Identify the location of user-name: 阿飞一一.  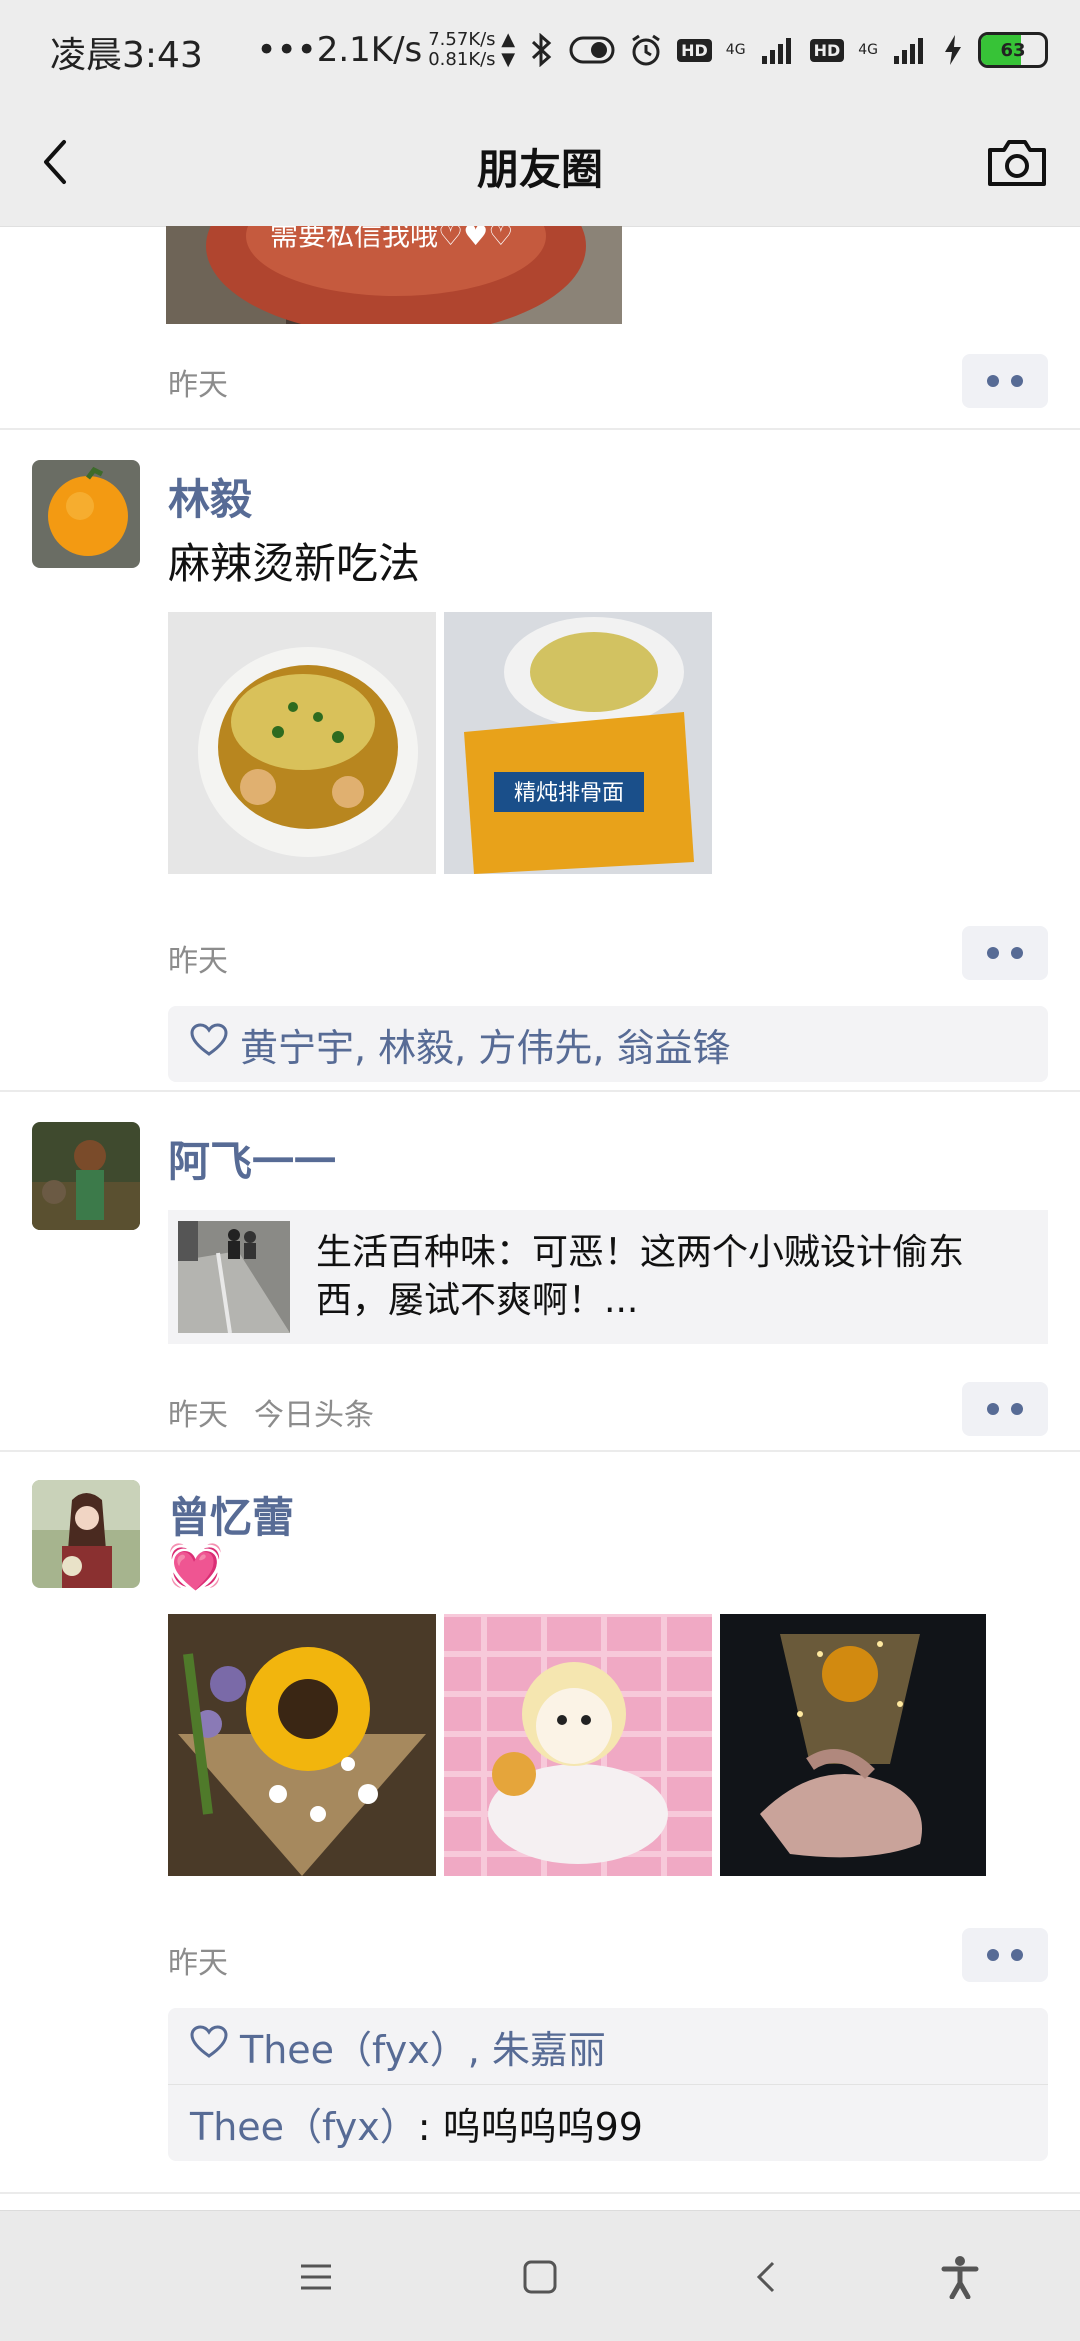
(252, 1158).